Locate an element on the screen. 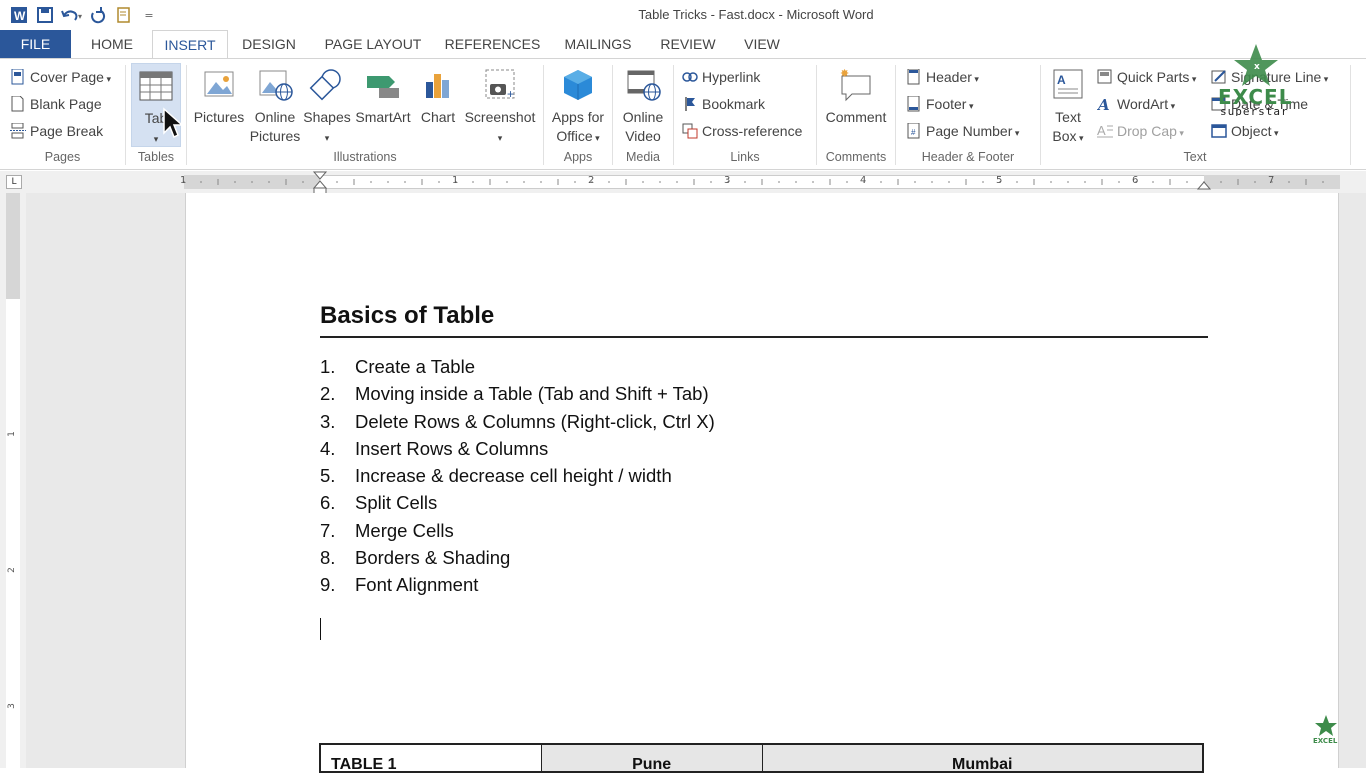 The width and height of the screenshot is (1366, 773). screenshot-icon: + is located at coordinates (500, 85).